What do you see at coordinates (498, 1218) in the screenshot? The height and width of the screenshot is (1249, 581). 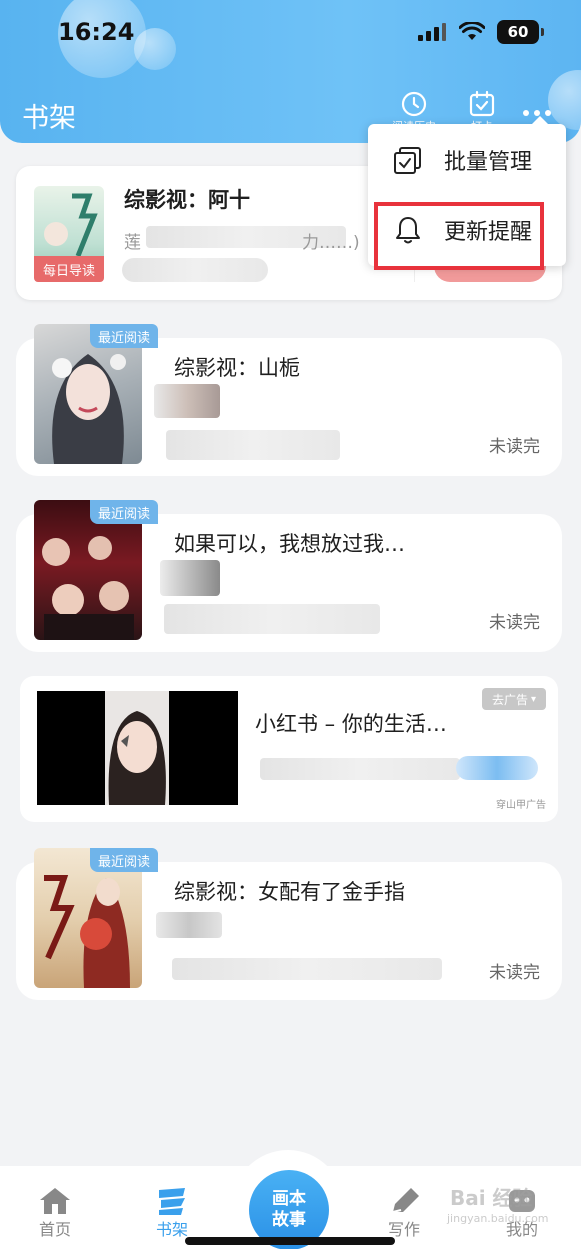 I see `watermark-subtext: jingyan.baidu.com` at bounding box center [498, 1218].